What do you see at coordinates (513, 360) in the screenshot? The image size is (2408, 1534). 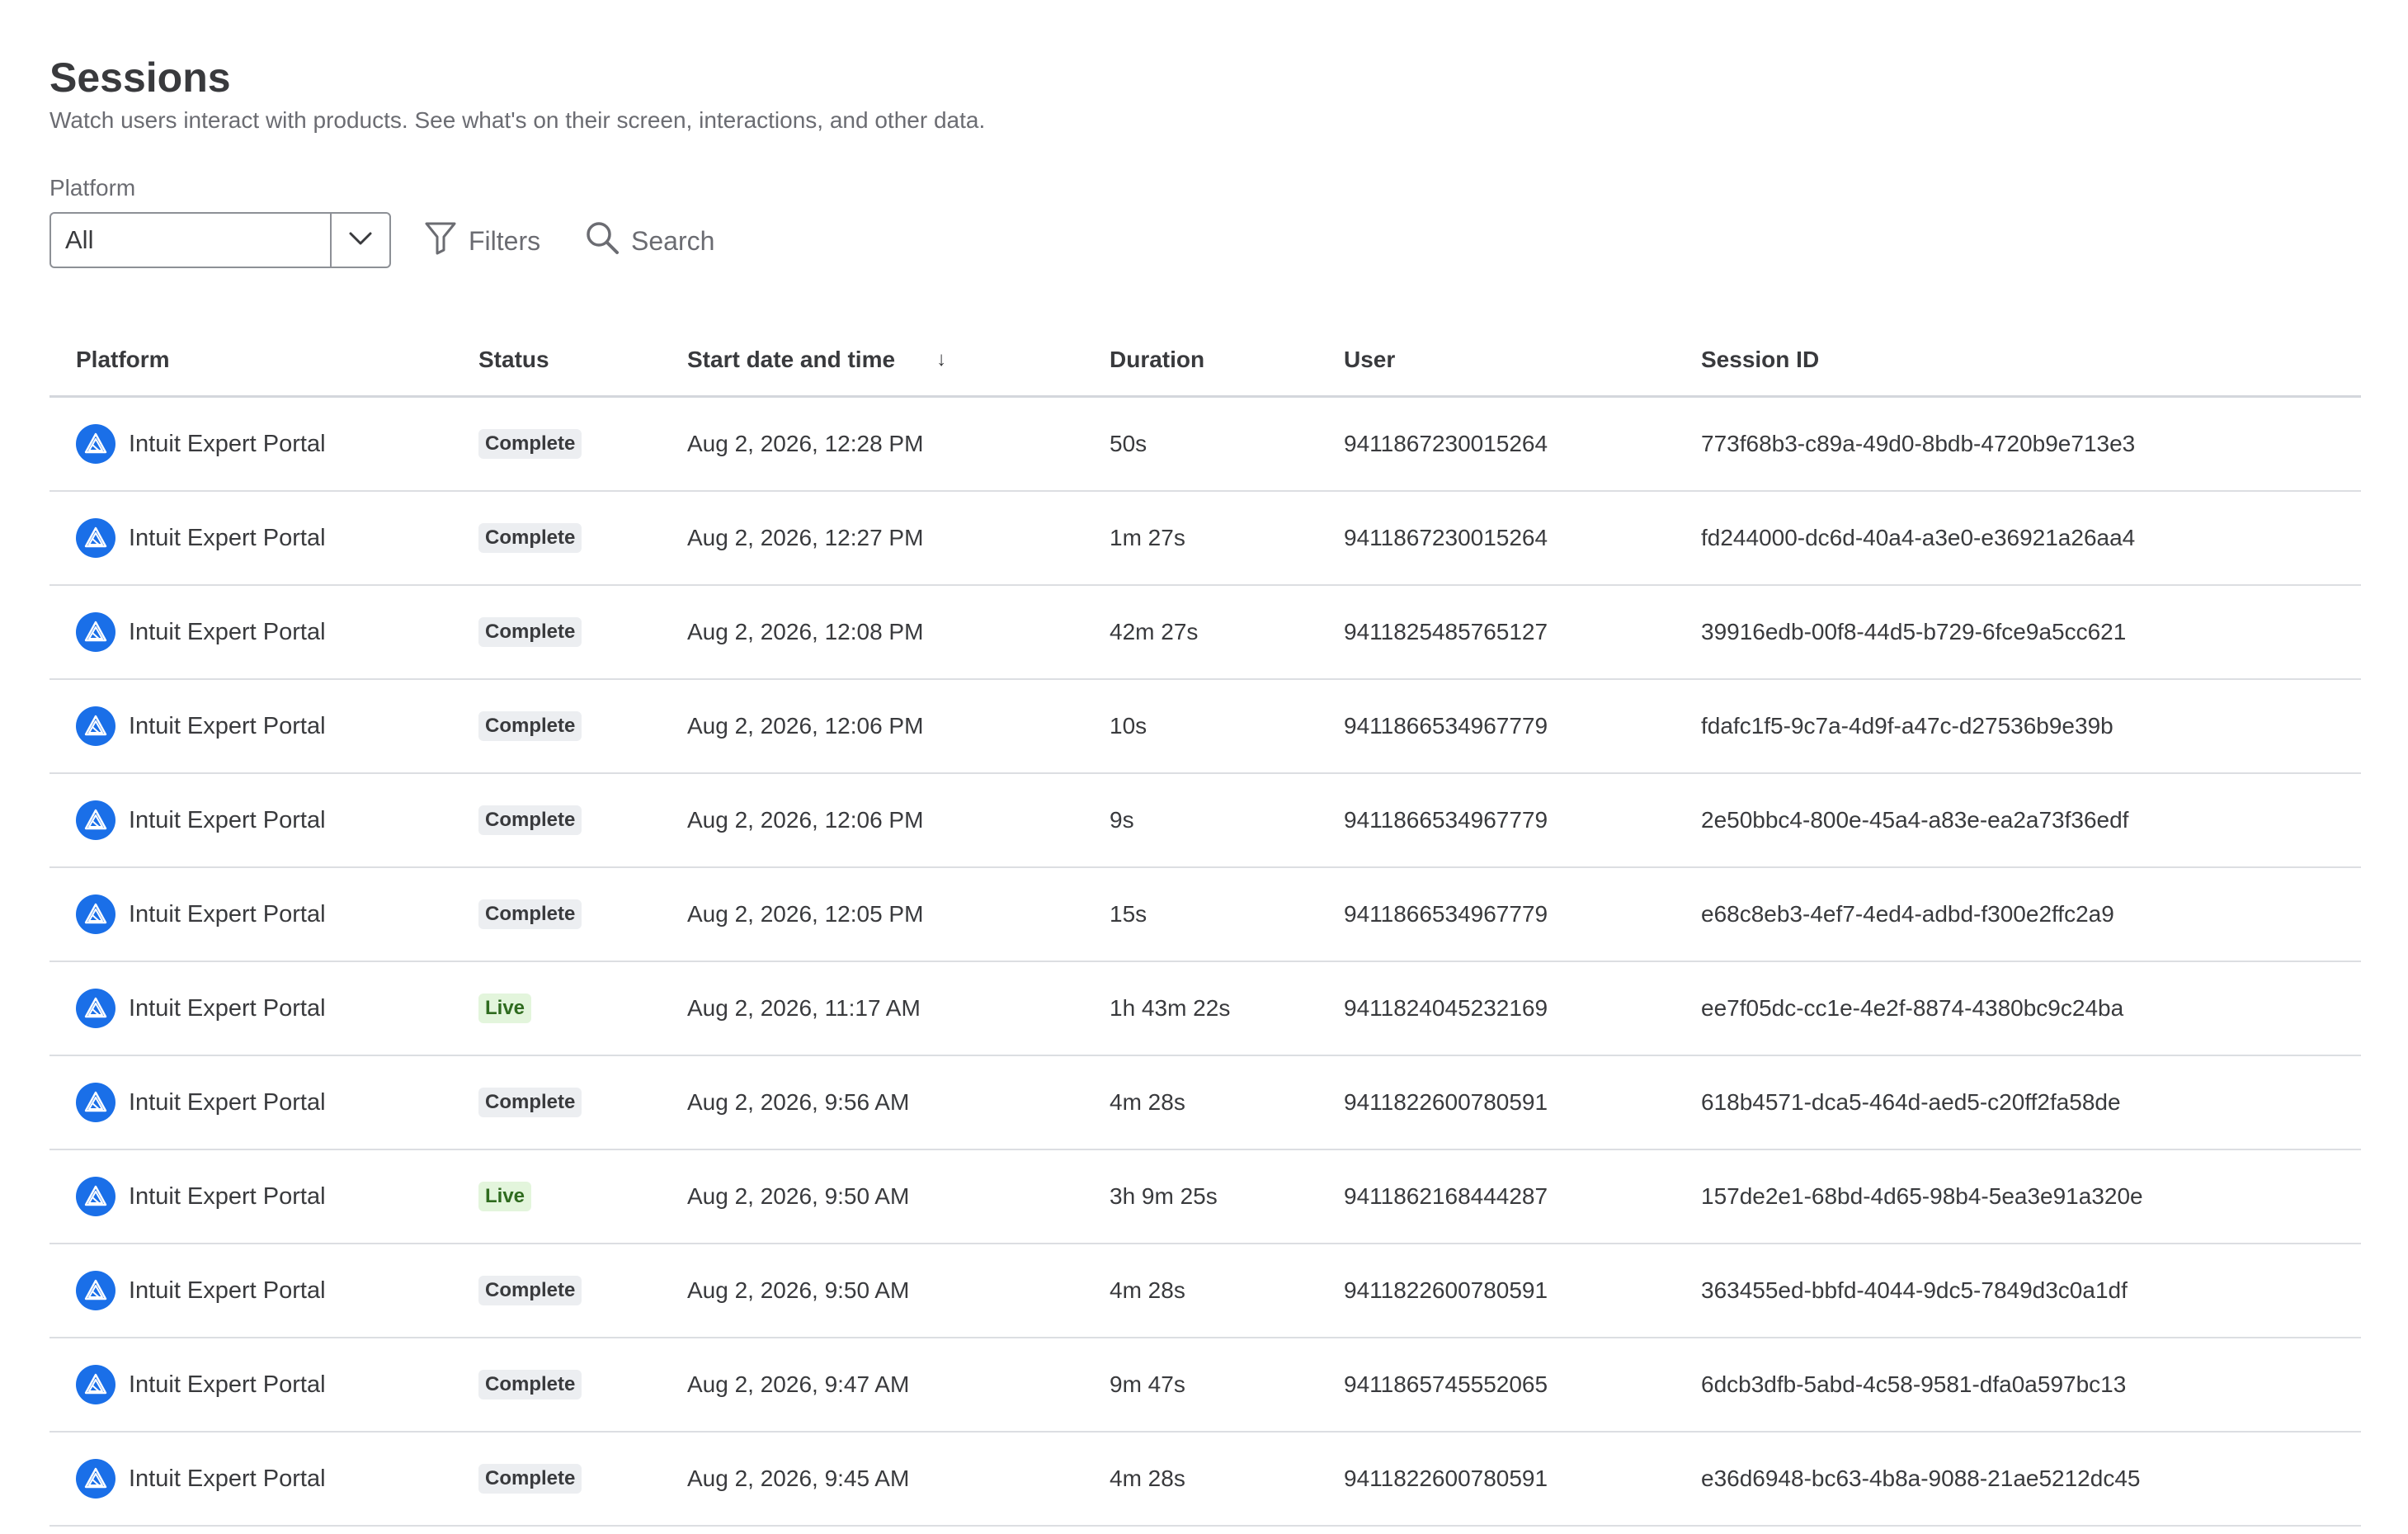 I see `column-header-status: Status` at bounding box center [513, 360].